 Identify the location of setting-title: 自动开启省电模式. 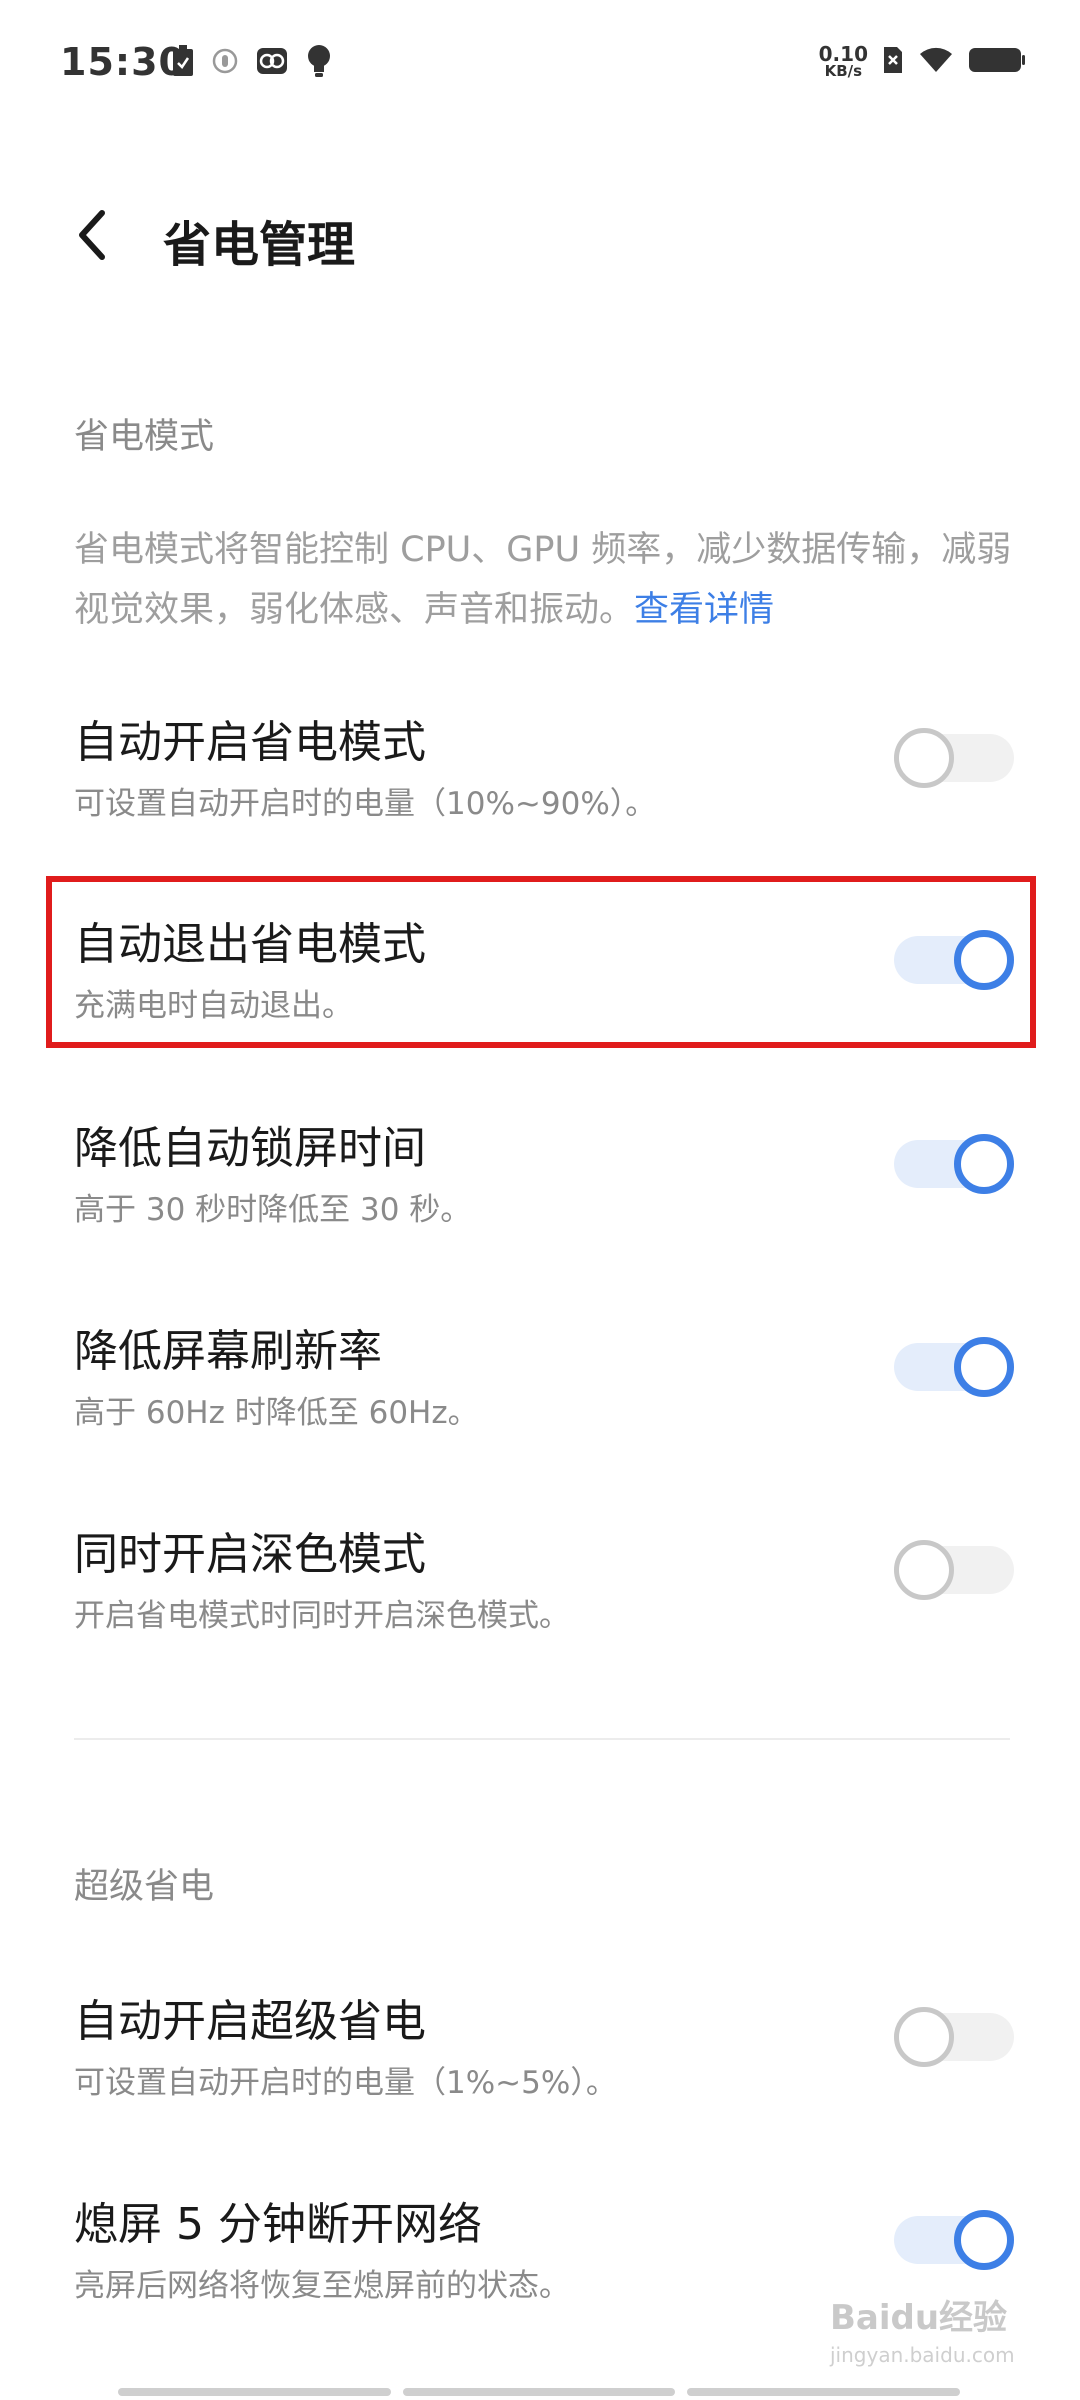
(250, 742).